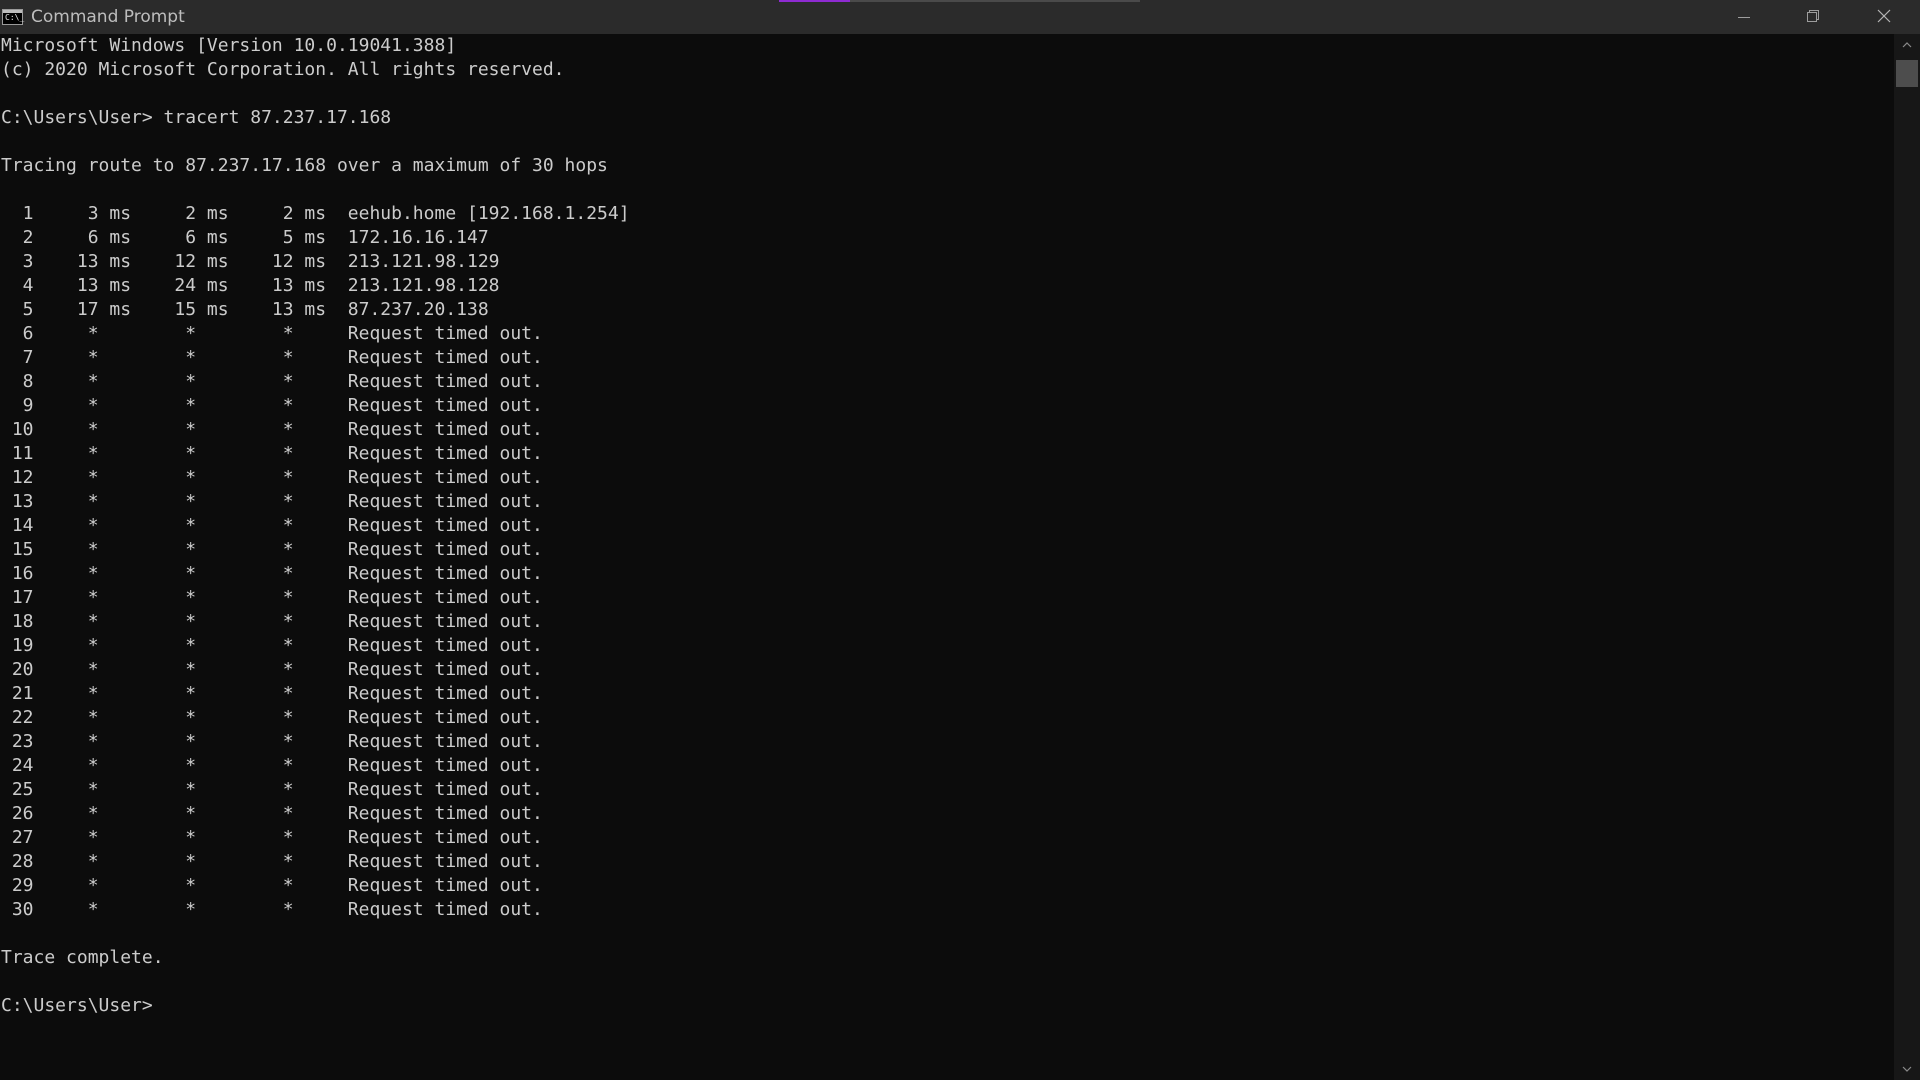  I want to click on minimize-button, so click(1743, 17).